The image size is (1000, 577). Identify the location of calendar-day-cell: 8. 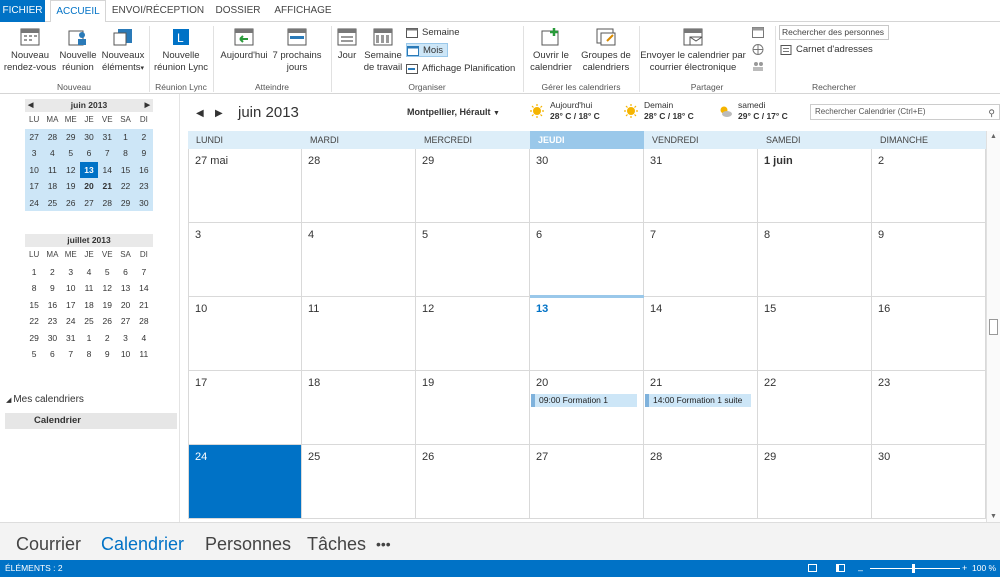
(815, 260).